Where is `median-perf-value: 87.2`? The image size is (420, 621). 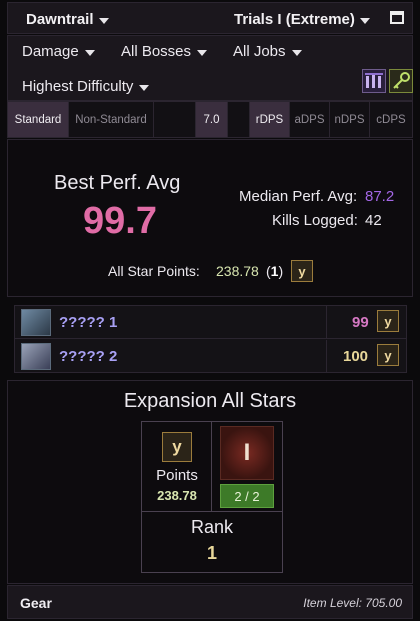
median-perf-value: 87.2 is located at coordinates (380, 196).